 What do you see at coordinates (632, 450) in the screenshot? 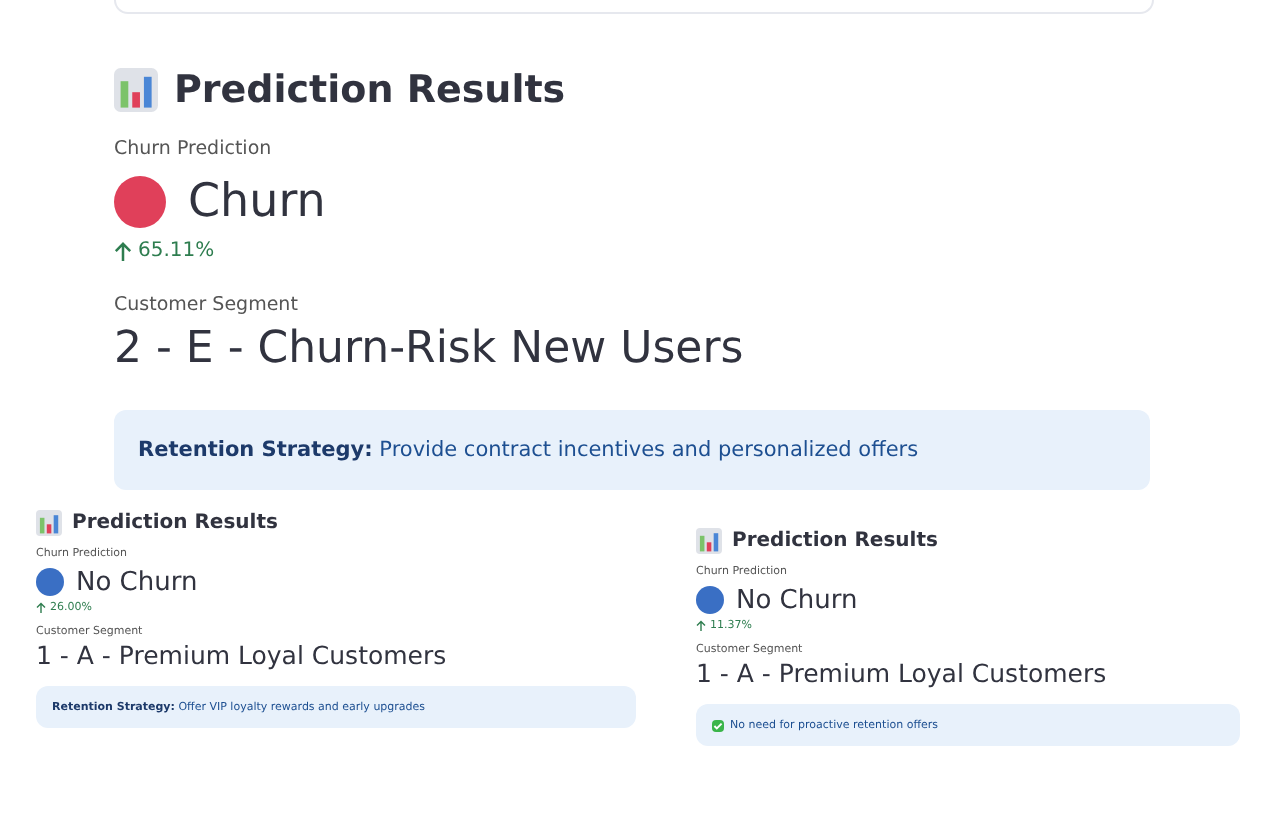
I see `strategy-alert: Retention Strategy: Provide contract incentives and personalized offers` at bounding box center [632, 450].